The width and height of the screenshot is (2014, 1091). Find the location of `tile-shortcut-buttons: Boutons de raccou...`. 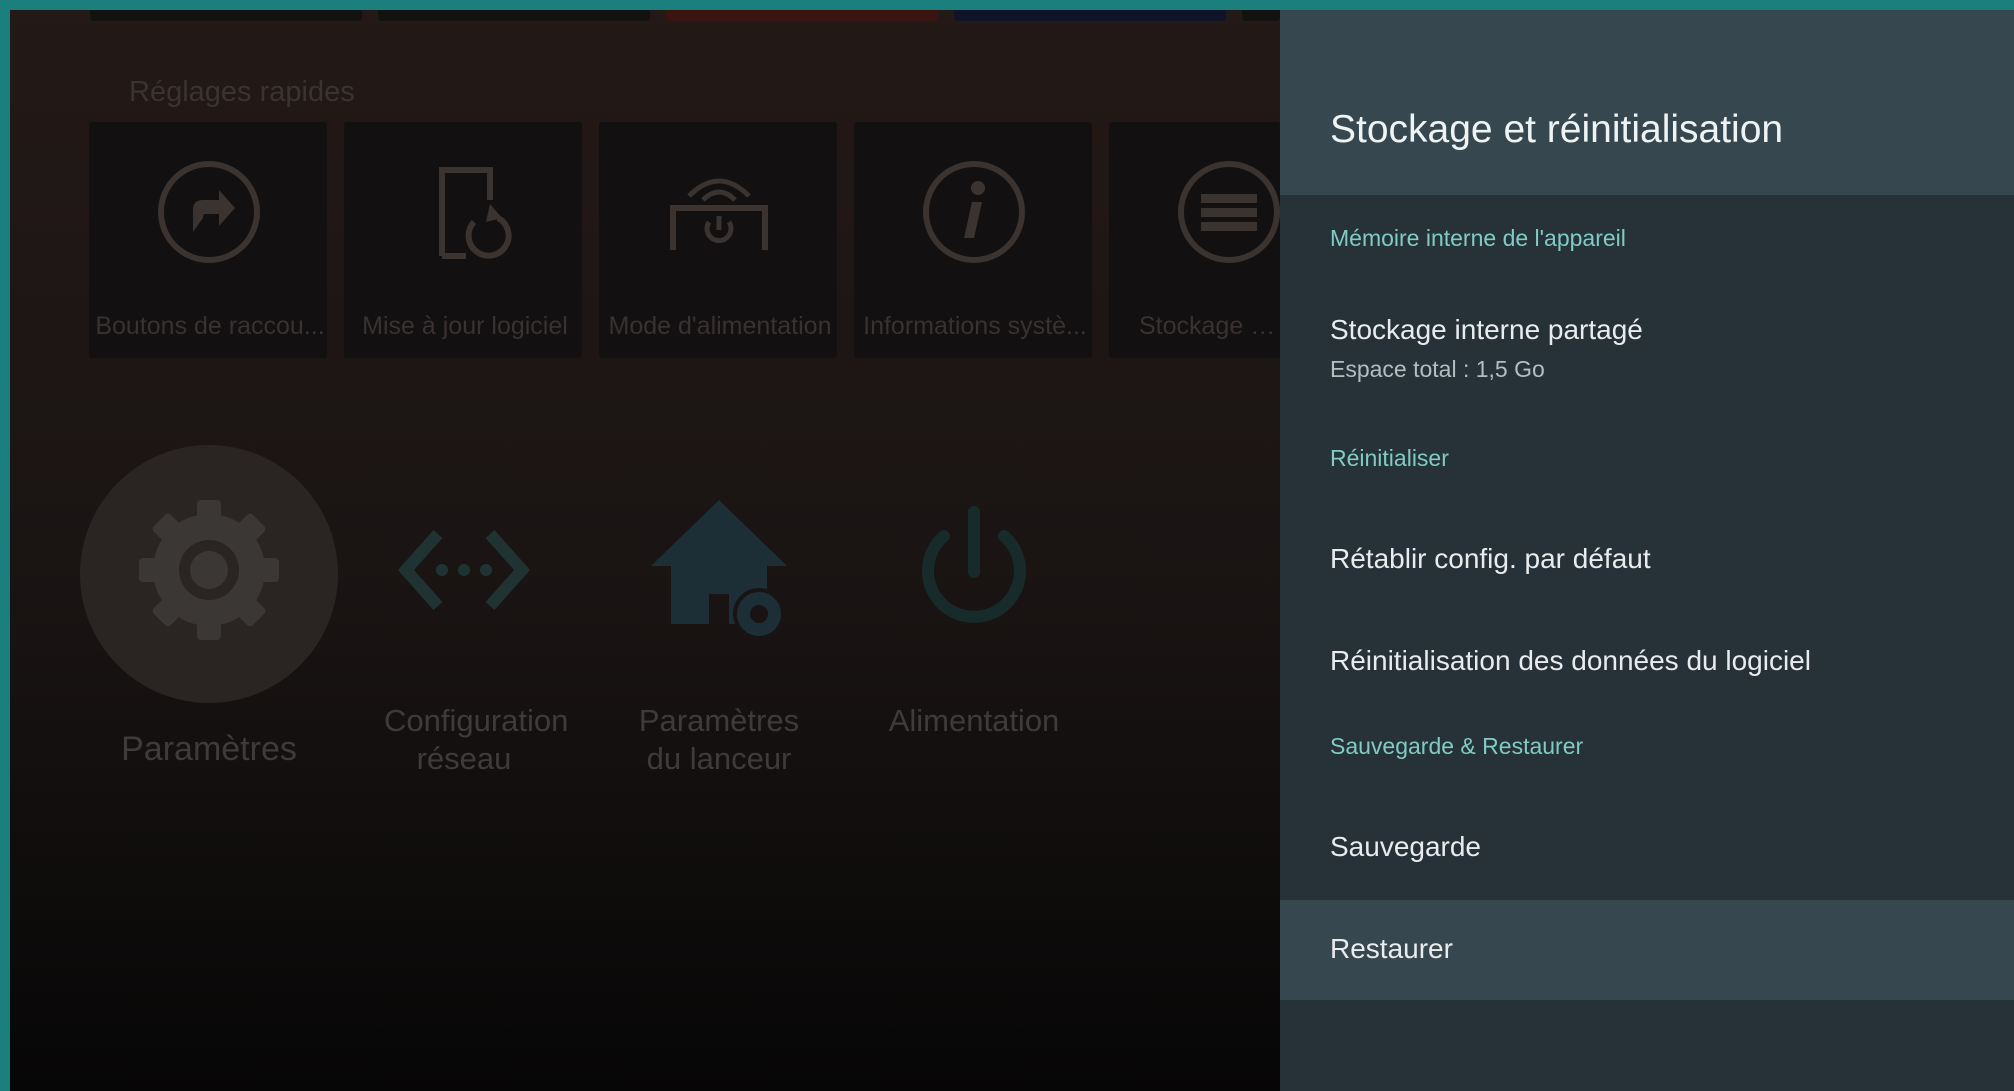

tile-shortcut-buttons: Boutons de raccou... is located at coordinates (208, 240).